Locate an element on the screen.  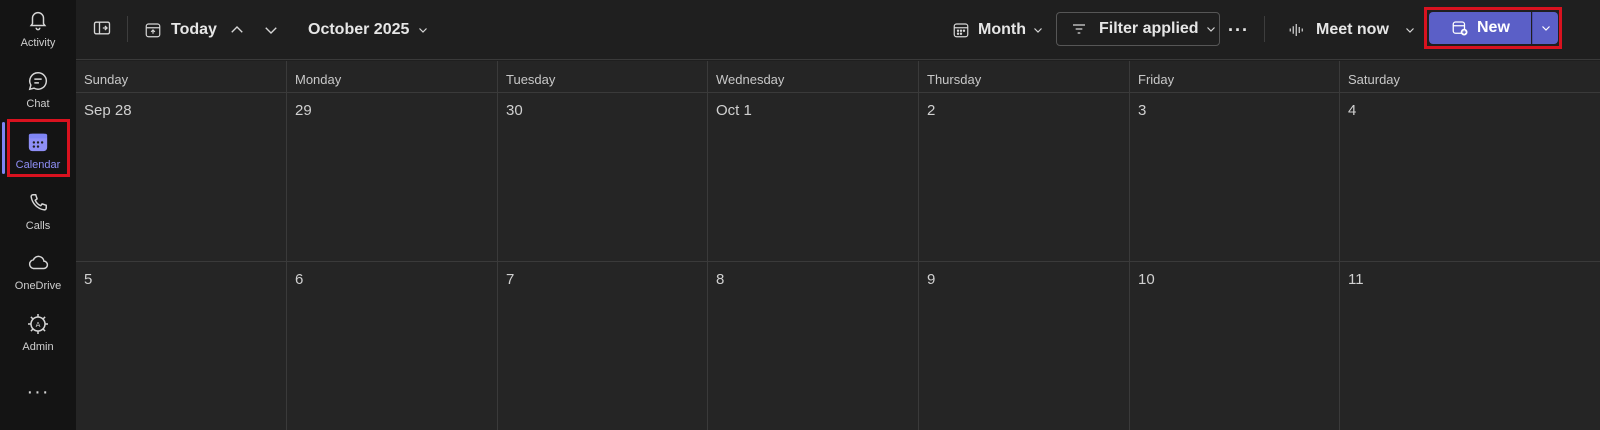
calendar-highlight-box is located at coordinates (38, 148).